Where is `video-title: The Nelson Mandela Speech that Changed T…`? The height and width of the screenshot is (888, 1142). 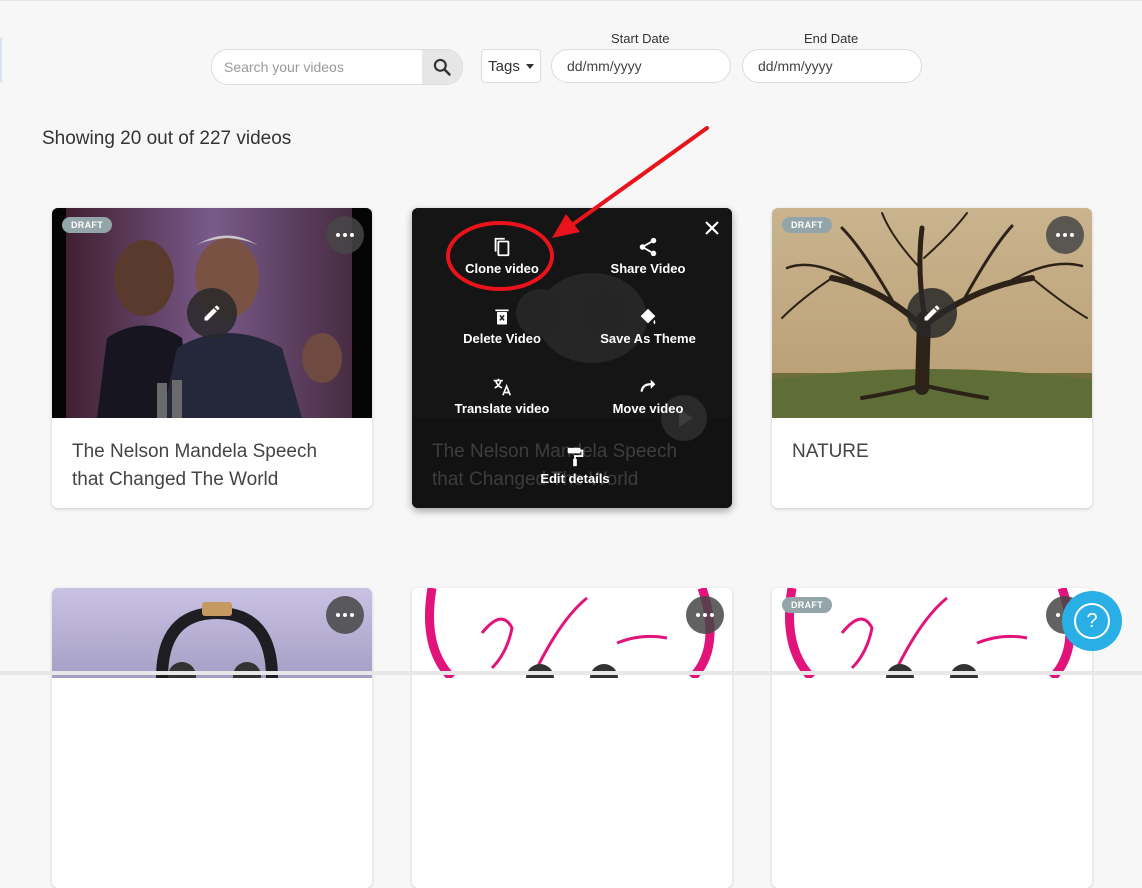 video-title: The Nelson Mandela Speech that Changed T… is located at coordinates (212, 466).